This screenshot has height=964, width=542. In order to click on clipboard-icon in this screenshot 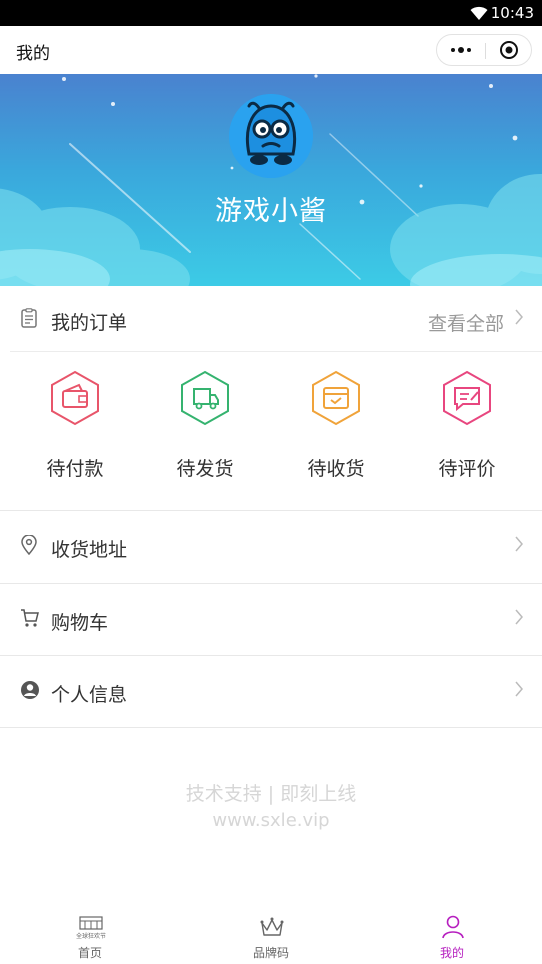, I will do `click(29, 318)`.